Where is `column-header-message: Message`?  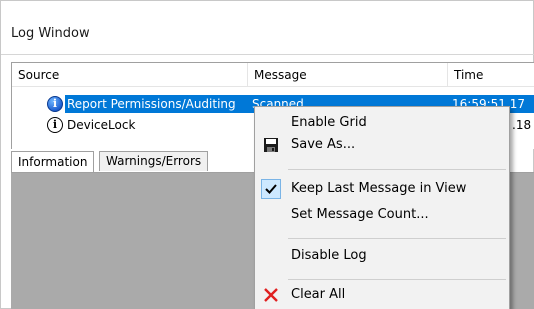
column-header-message: Message is located at coordinates (348, 75).